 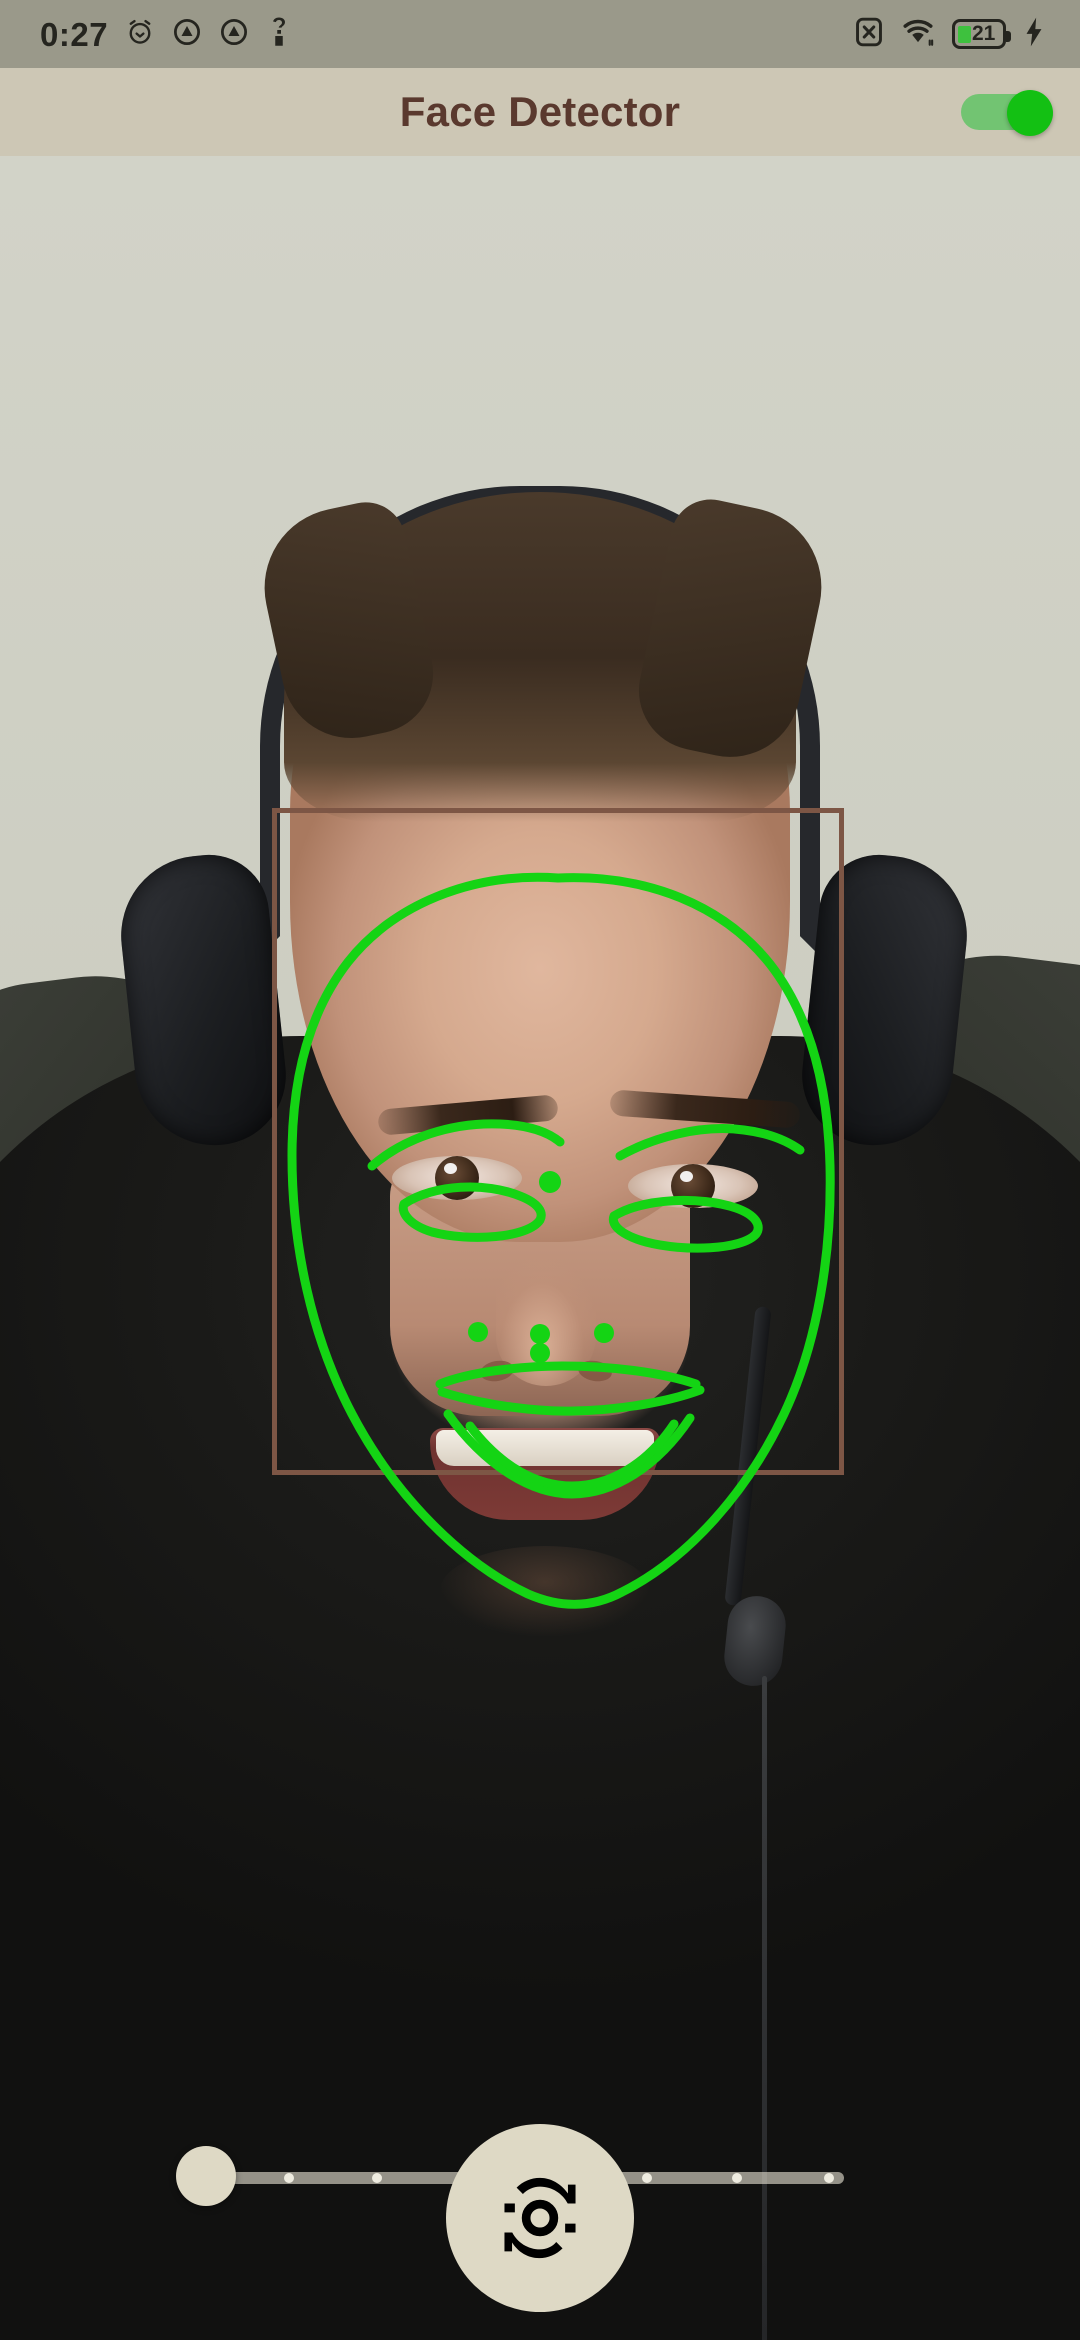 What do you see at coordinates (1030, 113) in the screenshot?
I see `toggle-thumb` at bounding box center [1030, 113].